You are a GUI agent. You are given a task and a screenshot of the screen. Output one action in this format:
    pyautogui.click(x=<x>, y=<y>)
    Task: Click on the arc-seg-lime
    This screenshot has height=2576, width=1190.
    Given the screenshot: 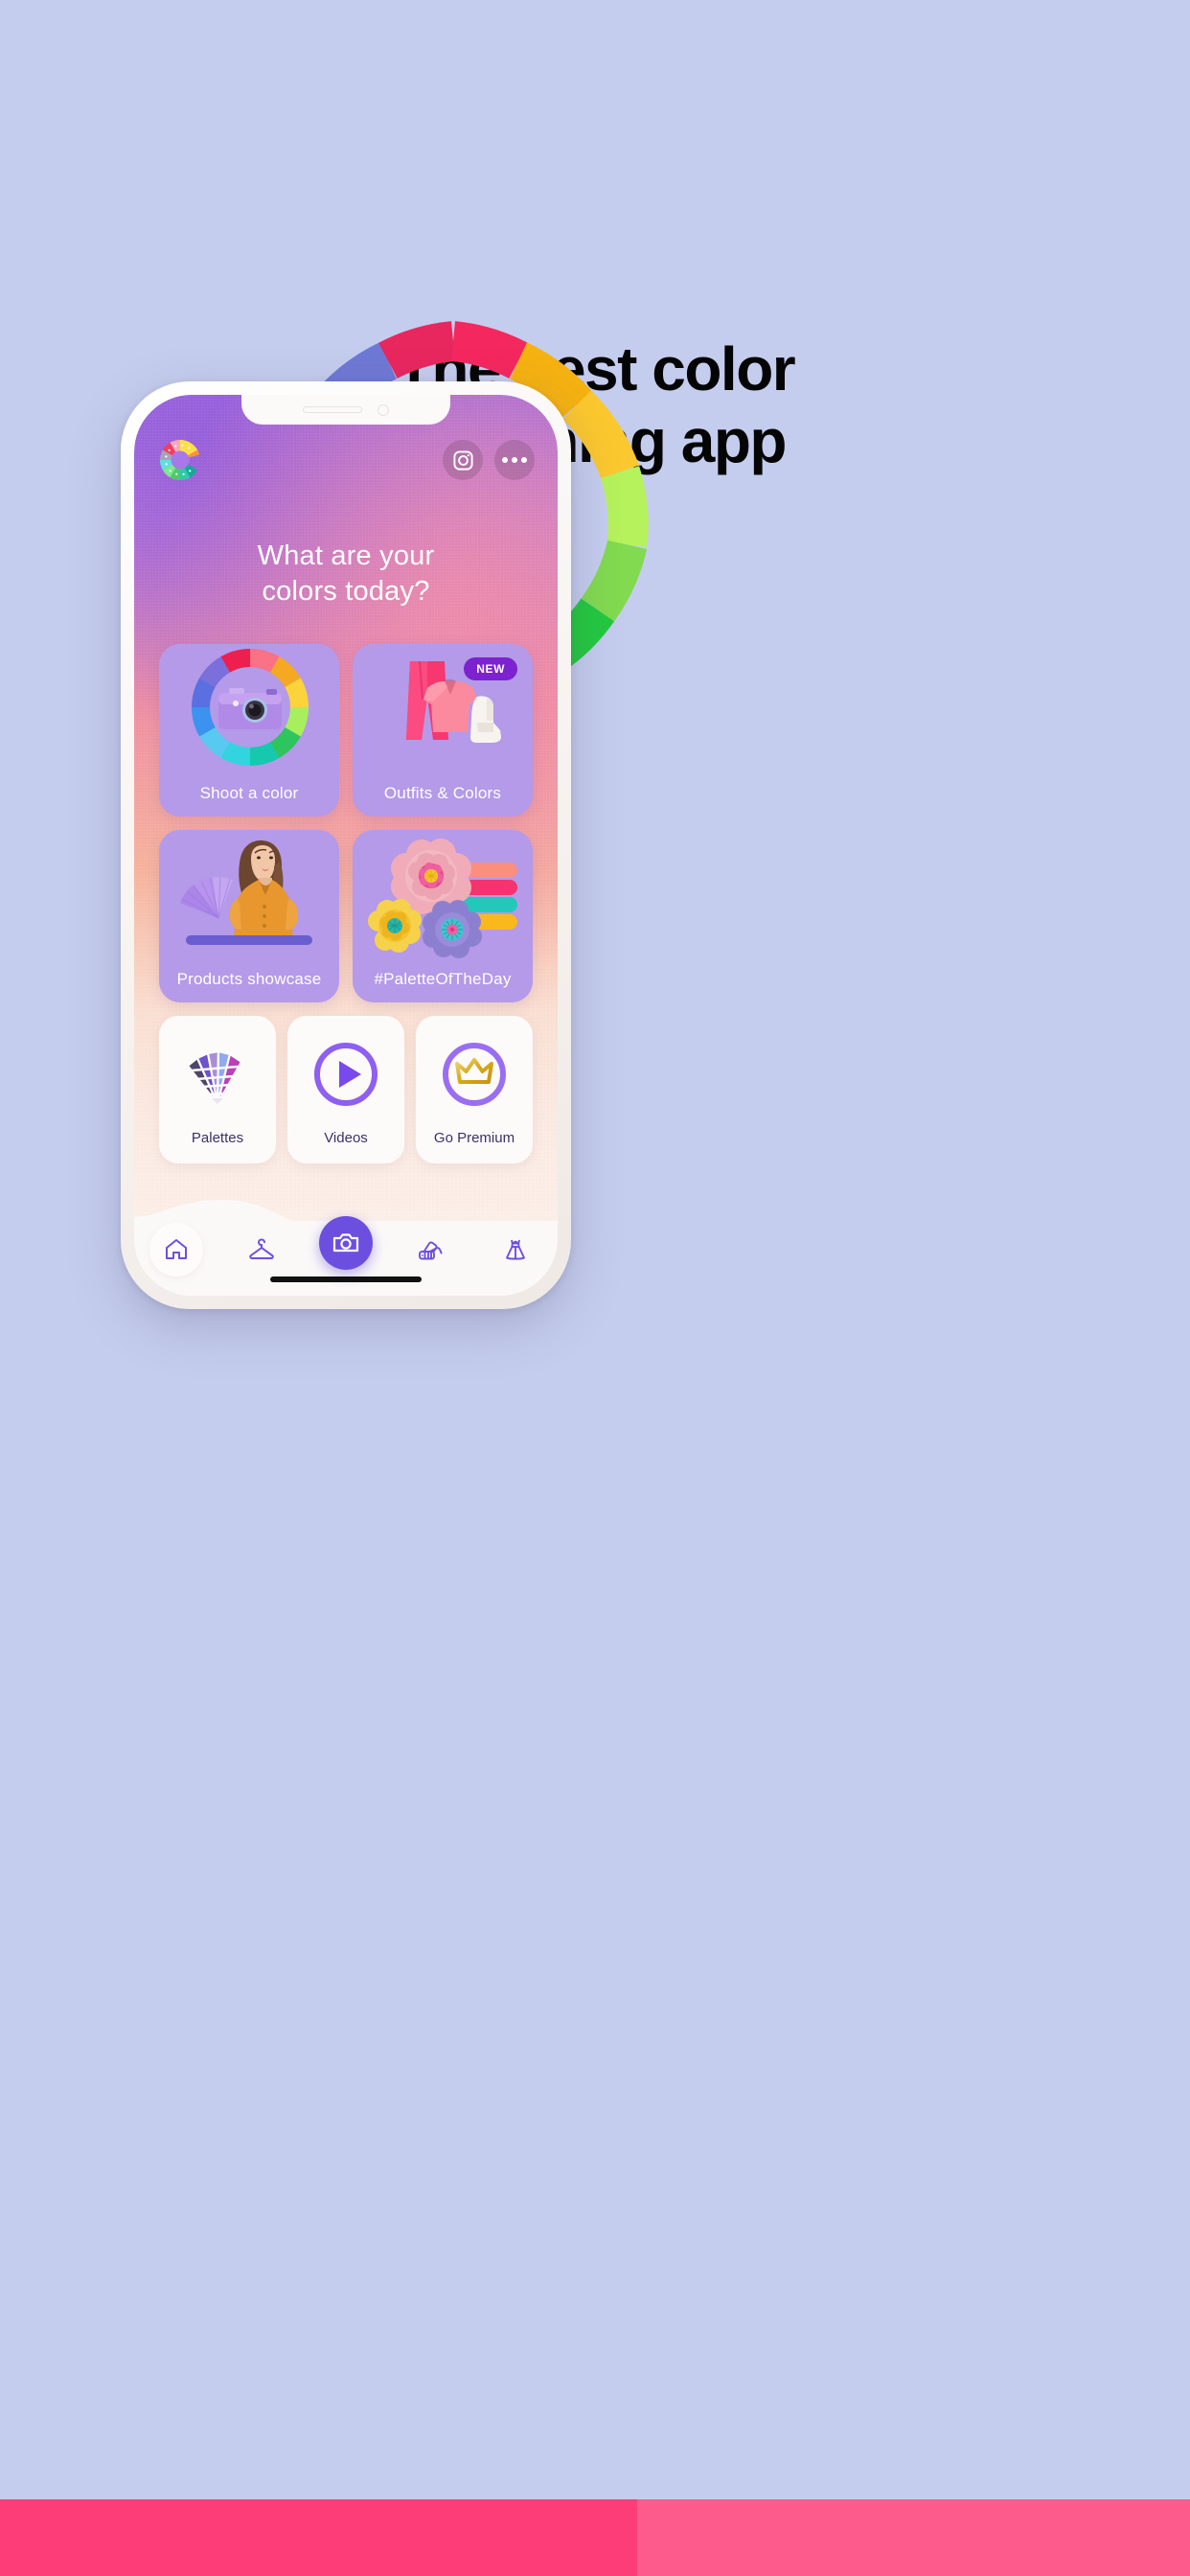 What is the action you would take?
    pyautogui.click(x=624, y=506)
    